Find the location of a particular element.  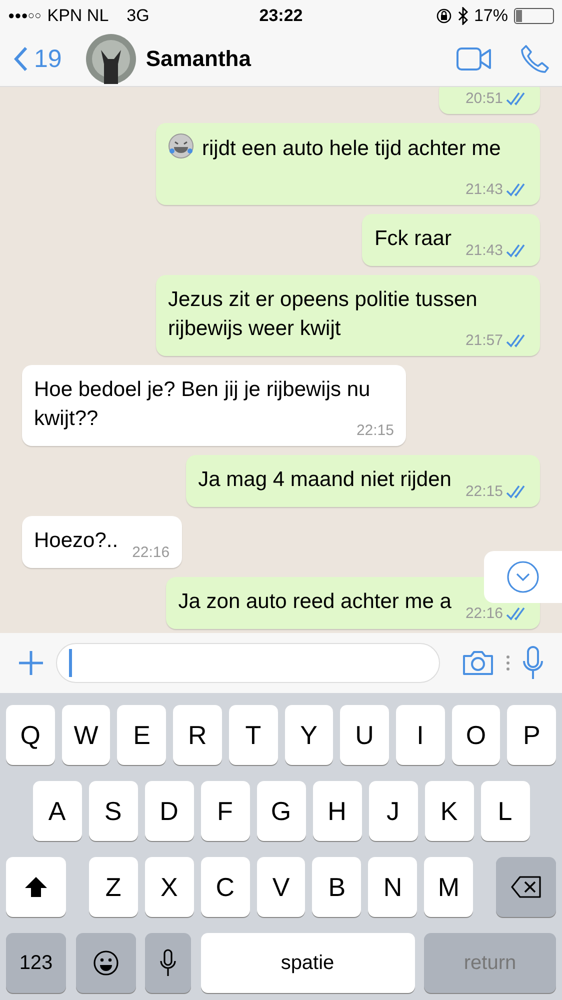

letter-key: M is located at coordinates (449, 887).